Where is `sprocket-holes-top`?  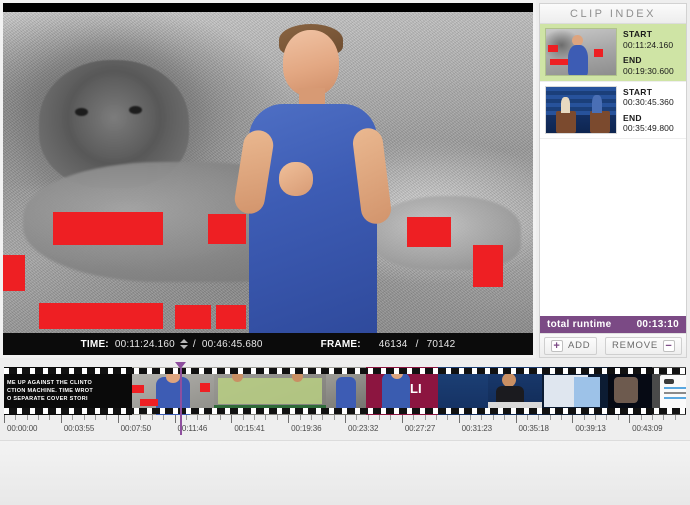
sprocket-holes-top is located at coordinates (345, 371).